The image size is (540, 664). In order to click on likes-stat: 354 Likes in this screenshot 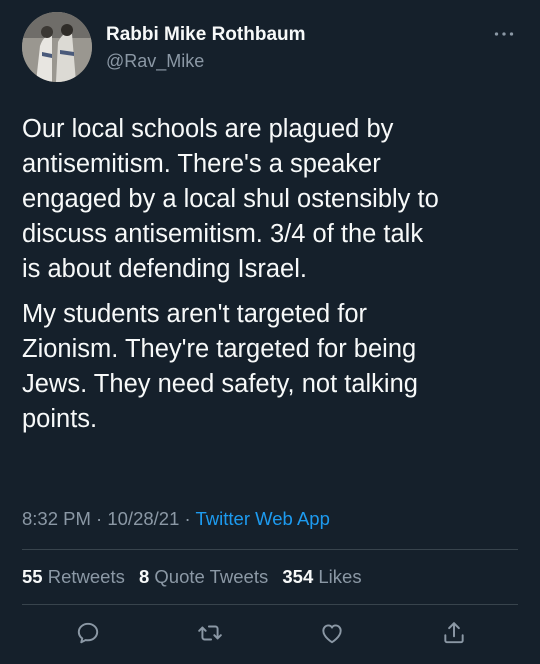, I will do `click(321, 576)`.